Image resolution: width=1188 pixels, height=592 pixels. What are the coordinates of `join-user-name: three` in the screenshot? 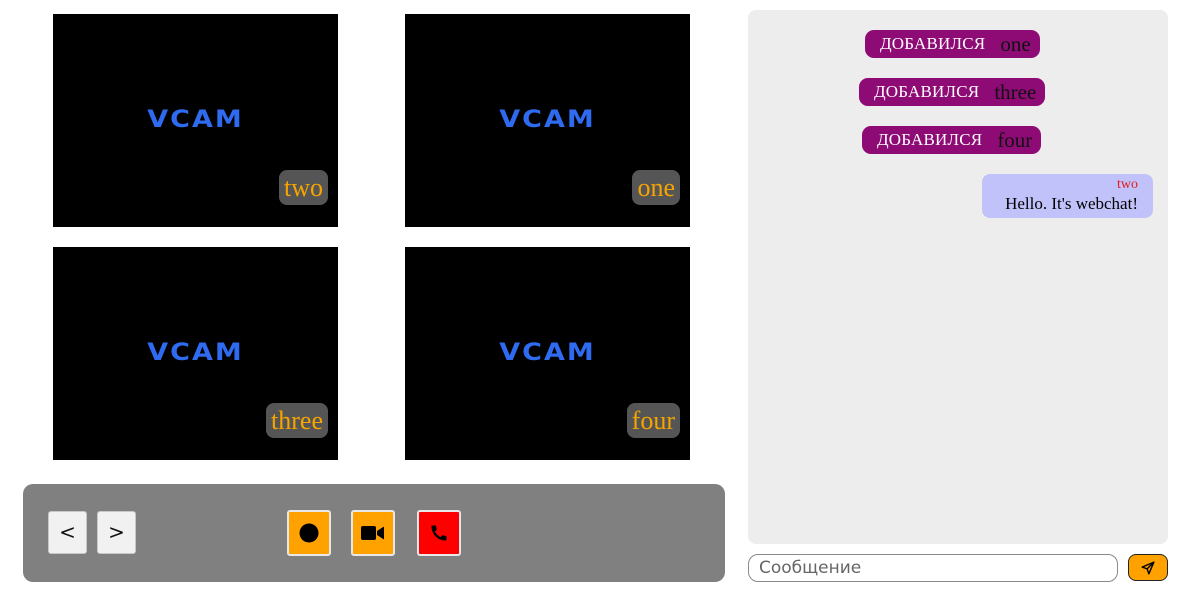 It's located at (1015, 91).